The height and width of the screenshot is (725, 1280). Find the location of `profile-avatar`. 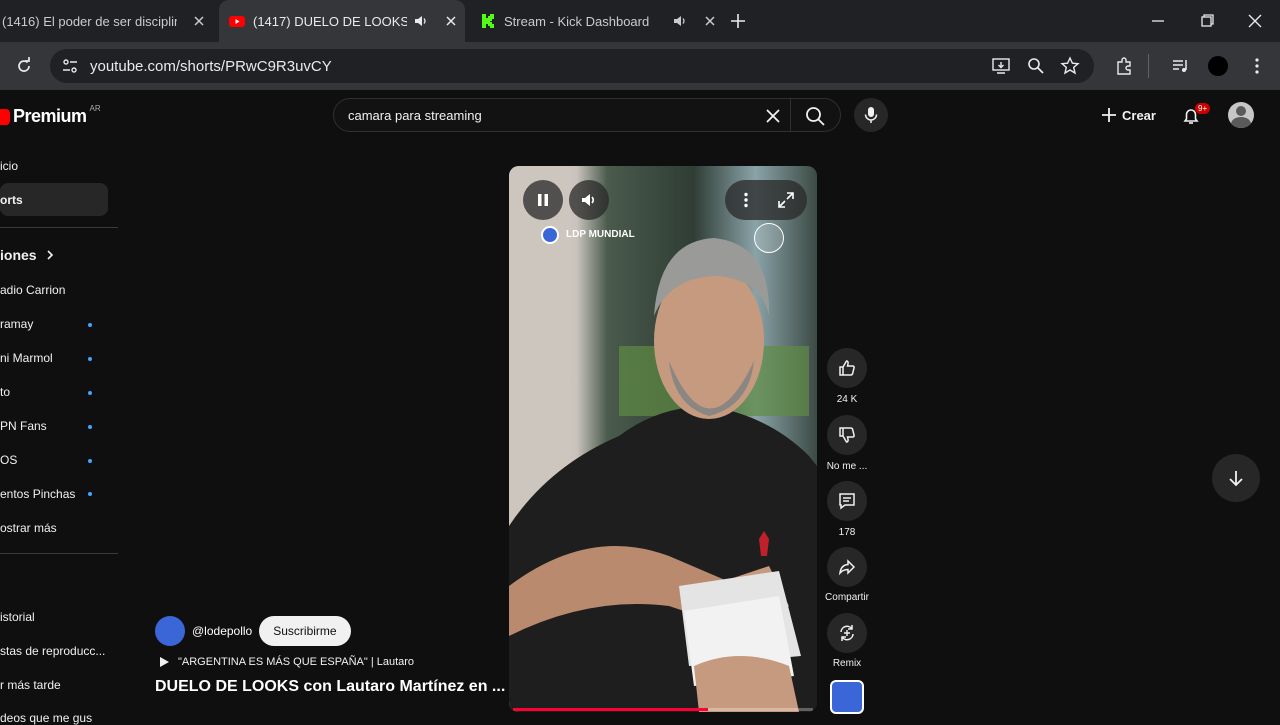

profile-avatar is located at coordinates (1218, 66).